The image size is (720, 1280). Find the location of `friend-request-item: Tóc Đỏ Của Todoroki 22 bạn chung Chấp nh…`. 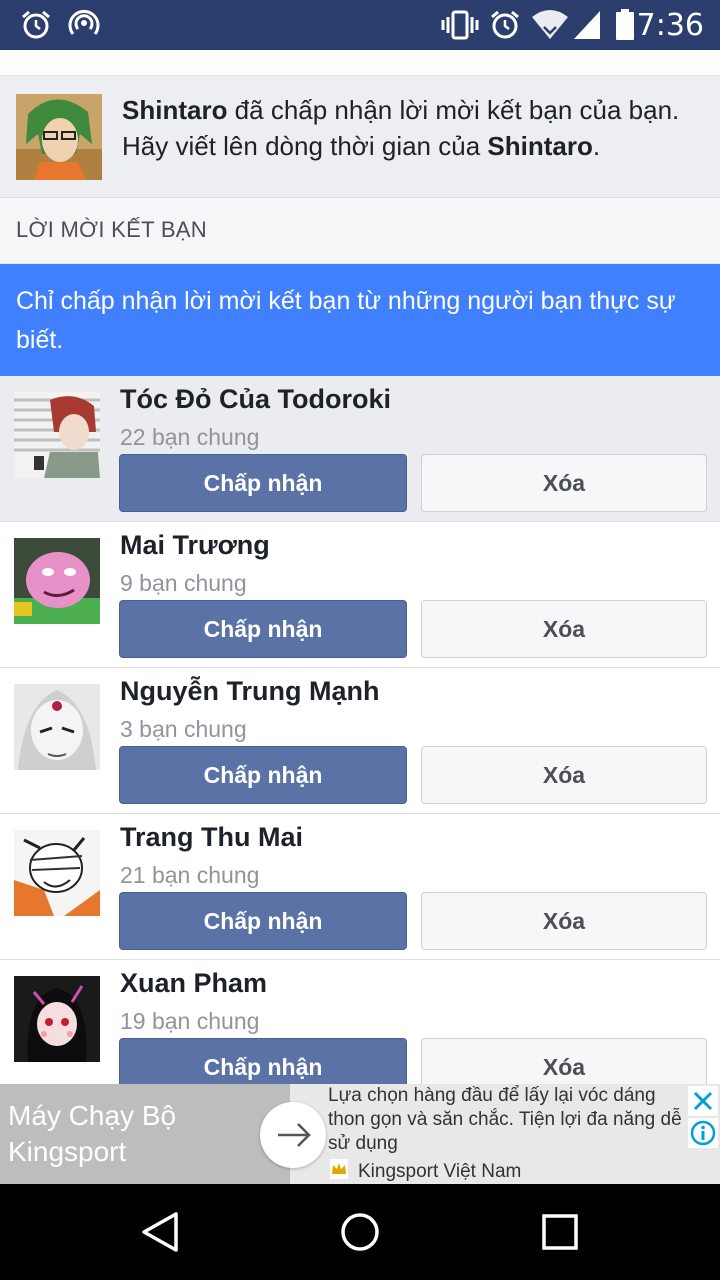

friend-request-item: Tóc Đỏ Của Todoroki 22 bạn chung Chấp nh… is located at coordinates (360, 449).